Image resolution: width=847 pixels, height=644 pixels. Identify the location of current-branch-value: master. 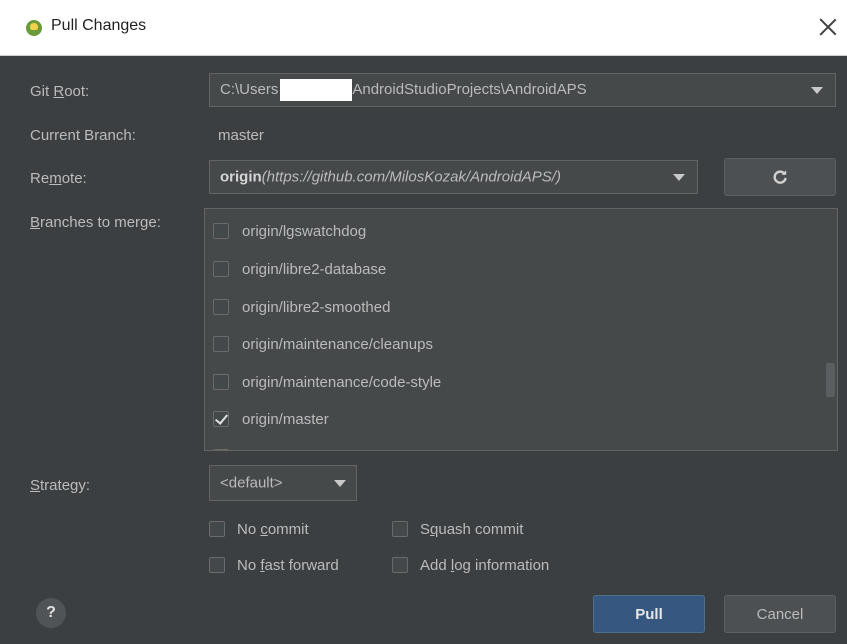
(241, 135).